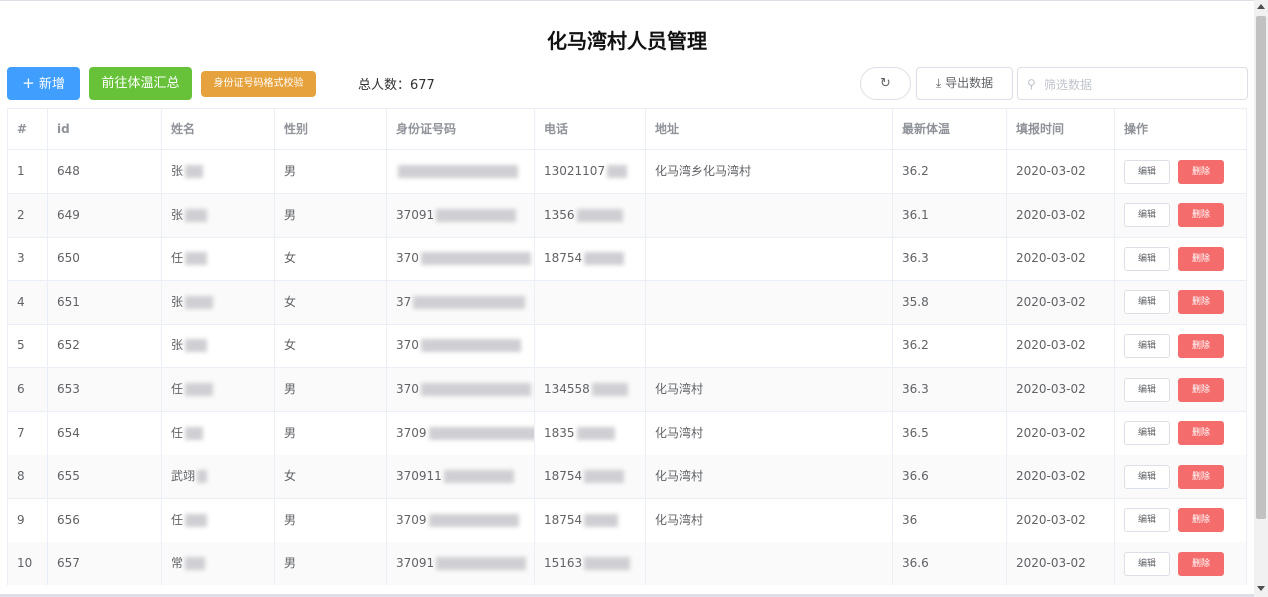 The height and width of the screenshot is (597, 1268). I want to click on column-header-temperature: 最新体温, so click(950, 129).